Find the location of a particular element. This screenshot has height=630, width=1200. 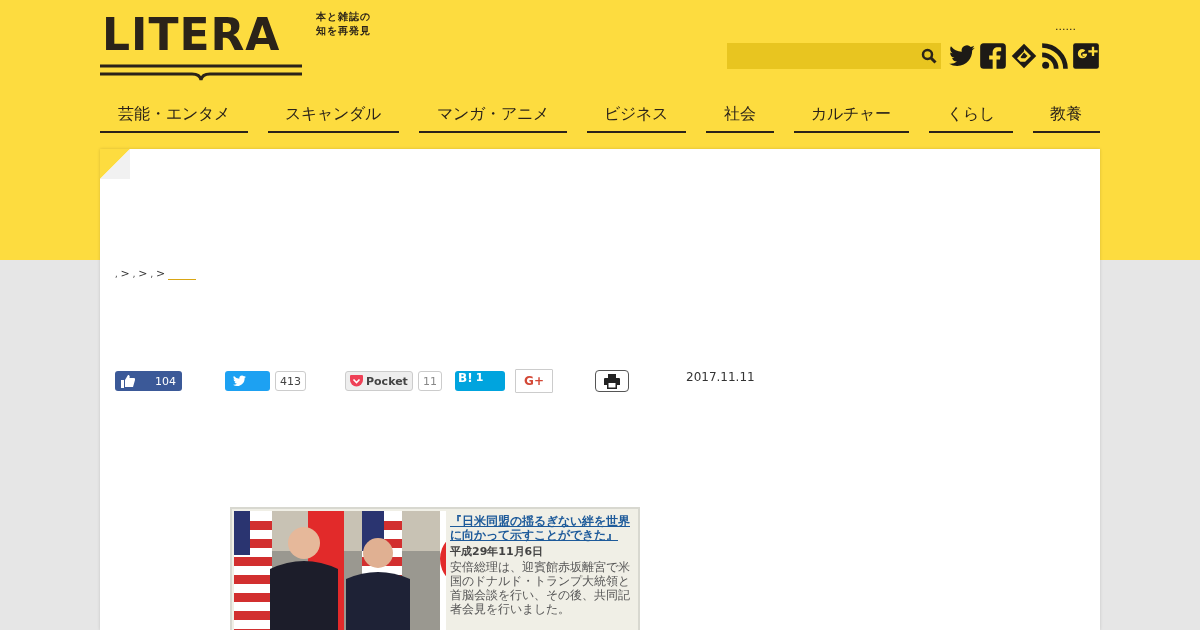

like-count: 104 is located at coordinates (165, 381).